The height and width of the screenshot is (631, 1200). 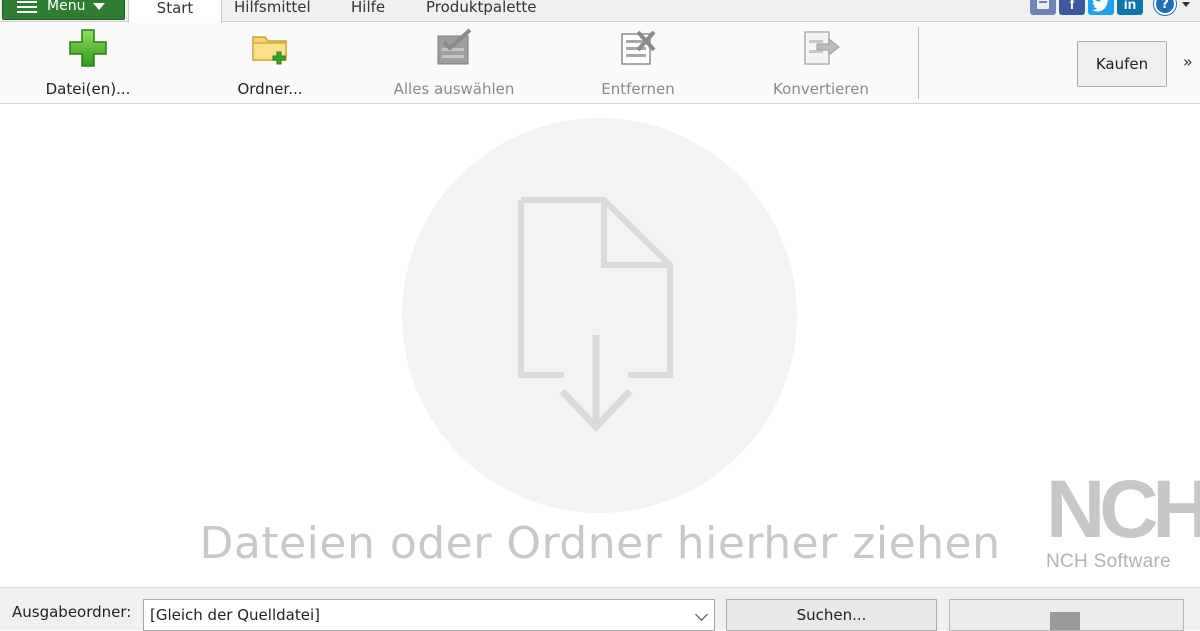 I want to click on plus-icon, so click(x=88, y=48).